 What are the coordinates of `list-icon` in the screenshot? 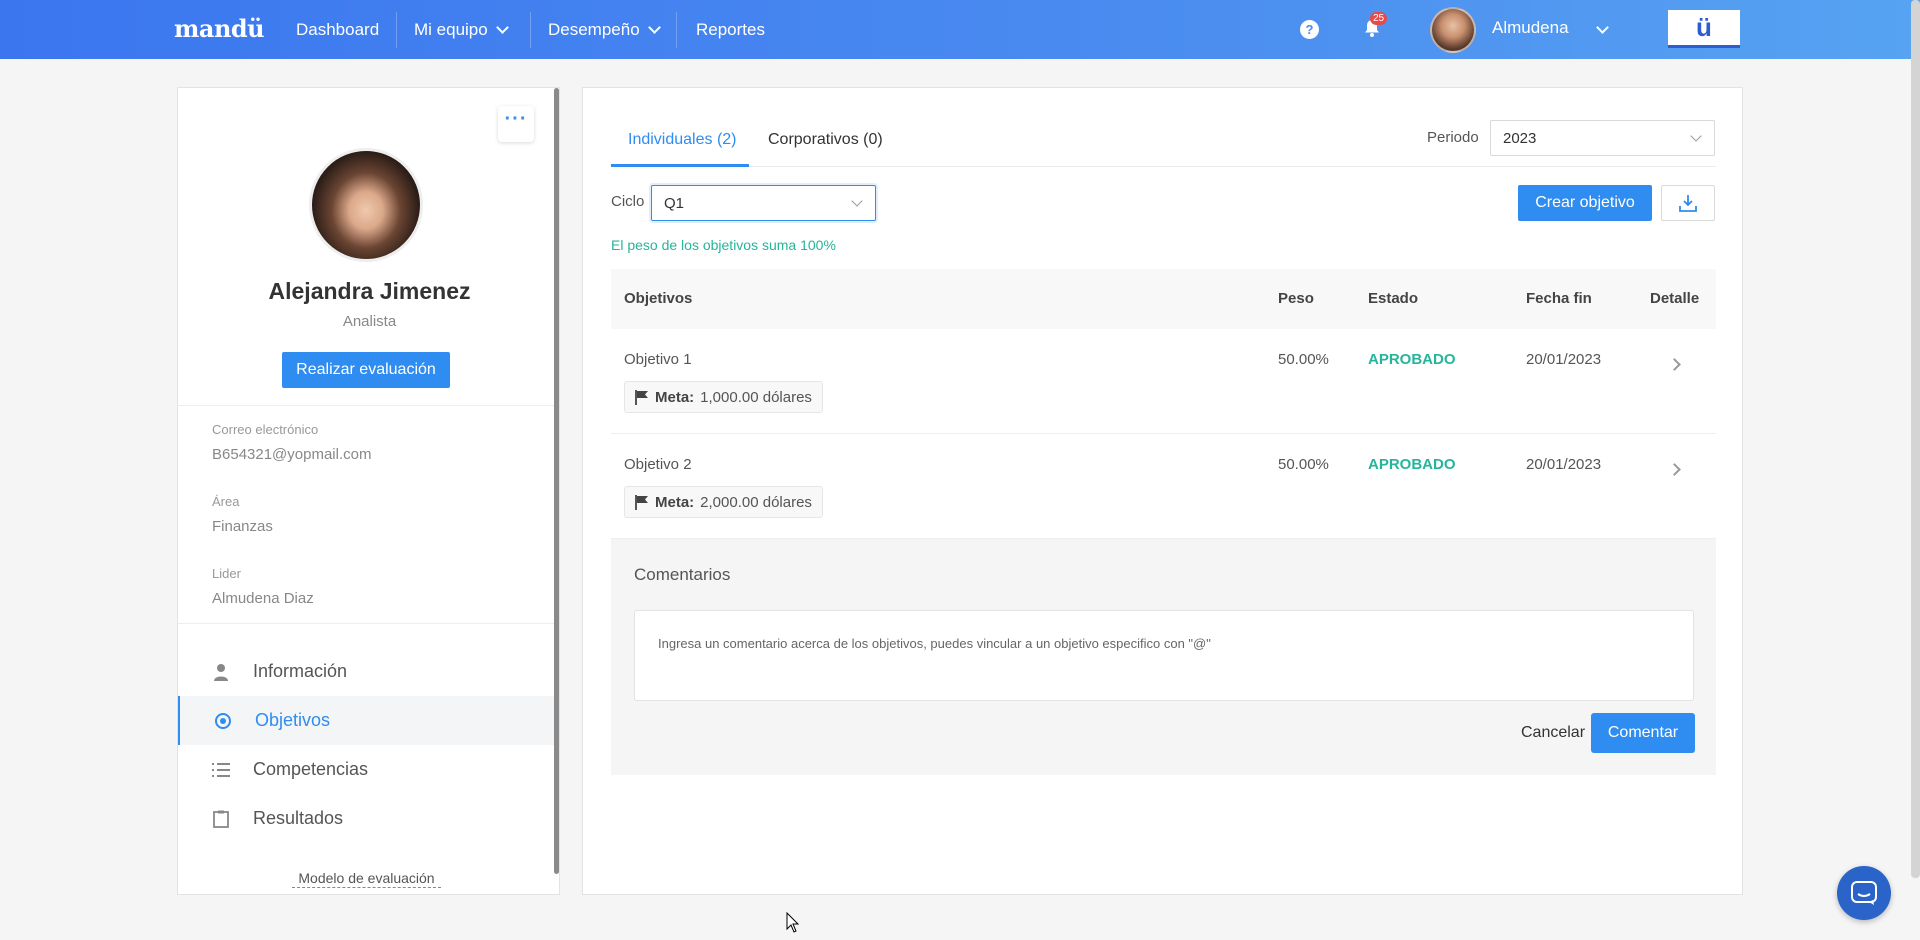 It's located at (221, 770).